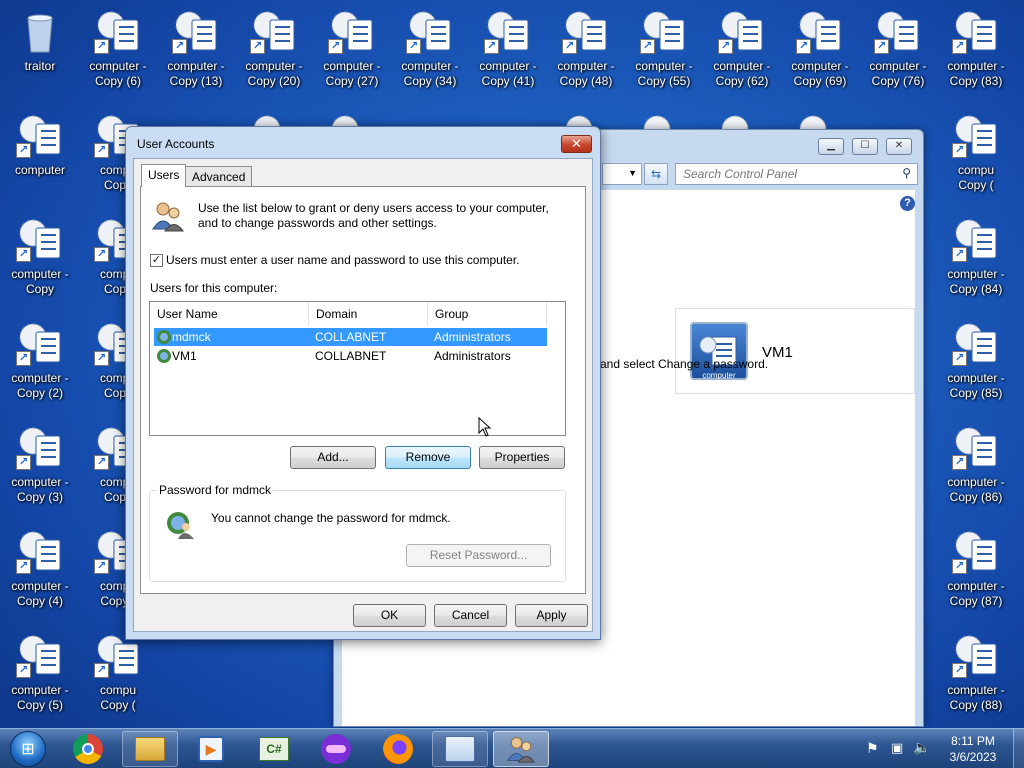 The height and width of the screenshot is (768, 1024). Describe the element at coordinates (865, 146) in the screenshot. I see `maximize-button: ☐` at that location.